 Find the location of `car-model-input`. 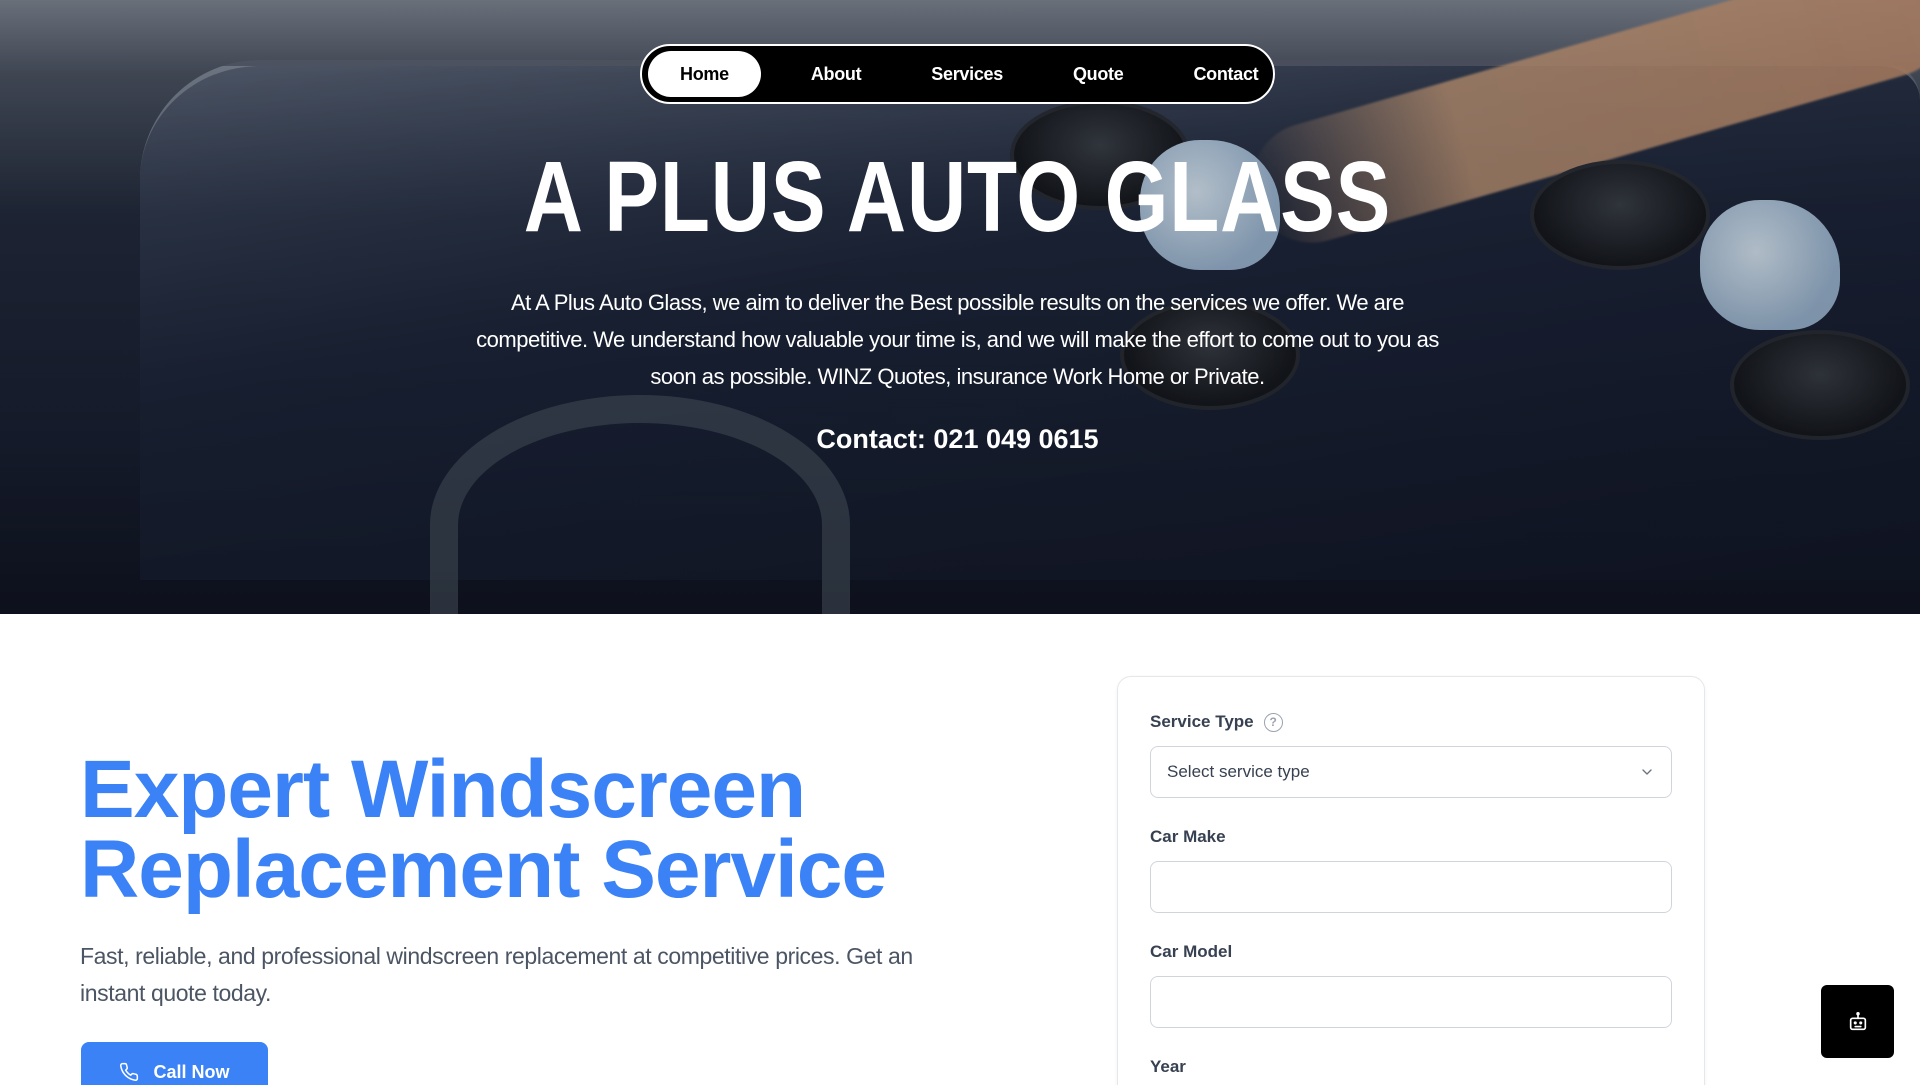

car-model-input is located at coordinates (1411, 1002).